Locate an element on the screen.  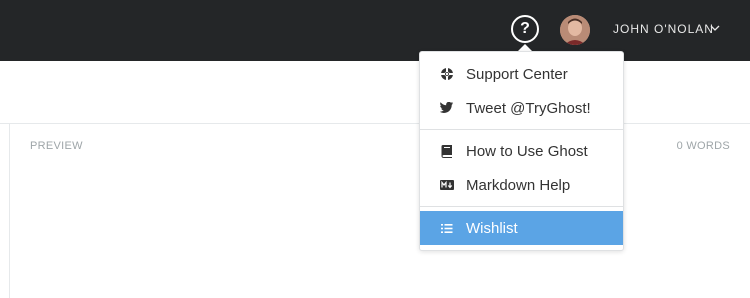
menu-item-label: Tweet @TryGhost! is located at coordinates (528, 108).